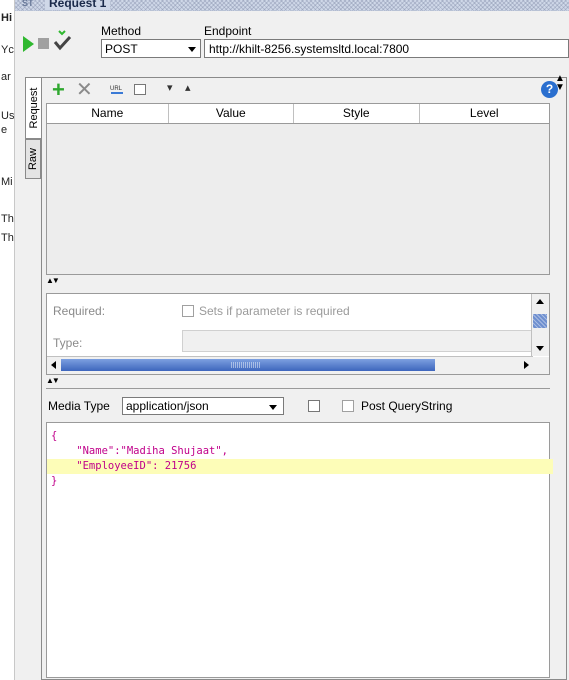 This screenshot has width=569, height=680. Describe the element at coordinates (386, 48) in the screenshot. I see `endpoint-input: http://khilt-8256.systemsltd.local:7800` at that location.